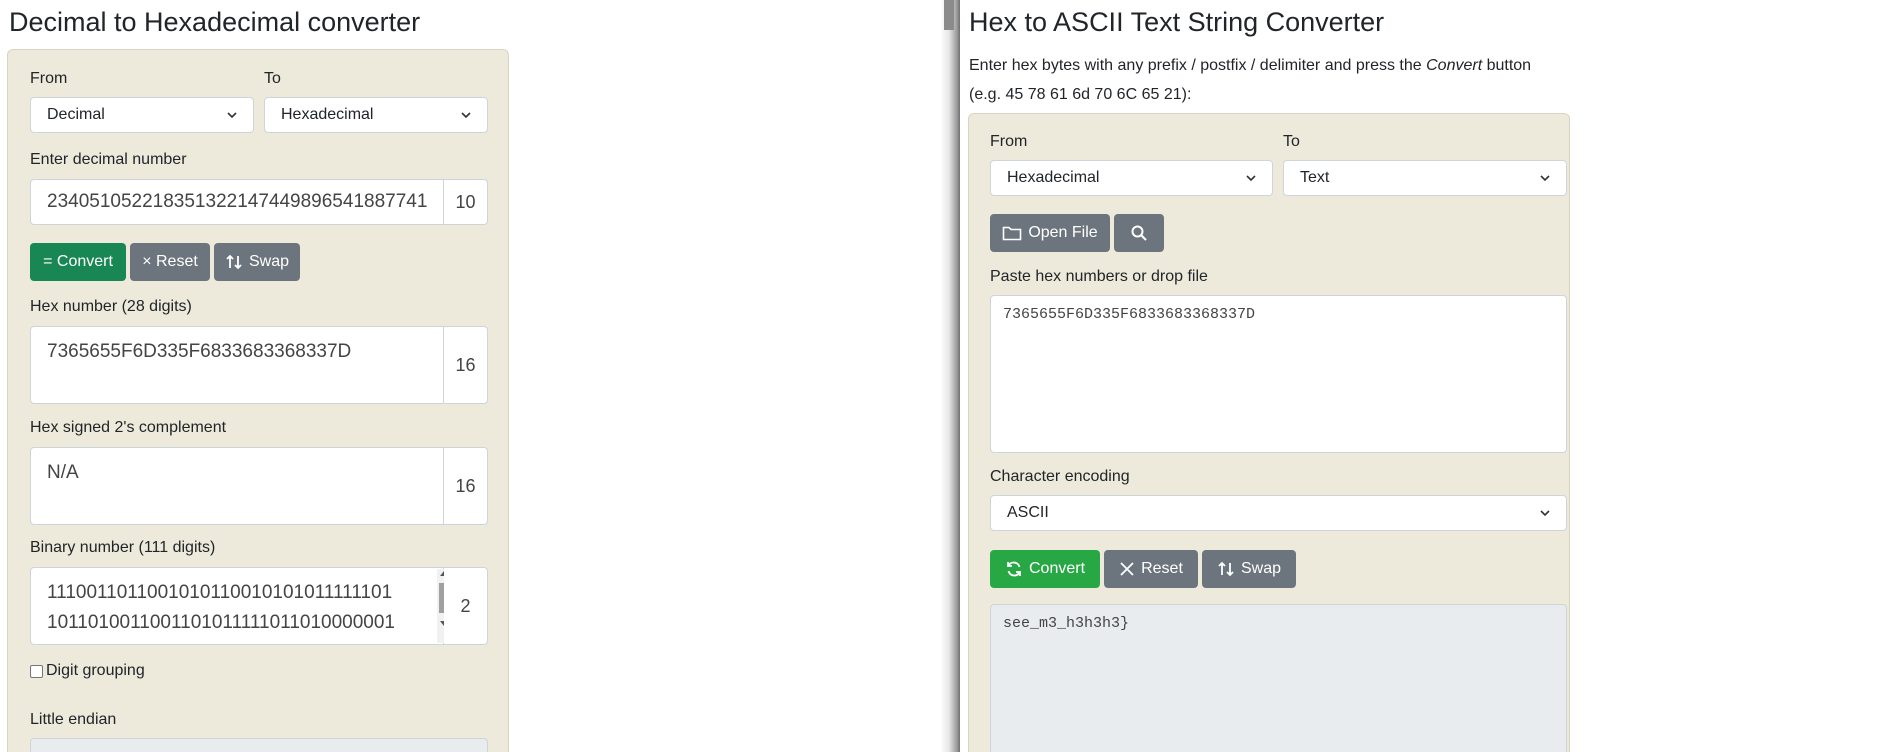  Describe the element at coordinates (327, 114) in the screenshot. I see `to-select-value: Hexadecimal` at that location.